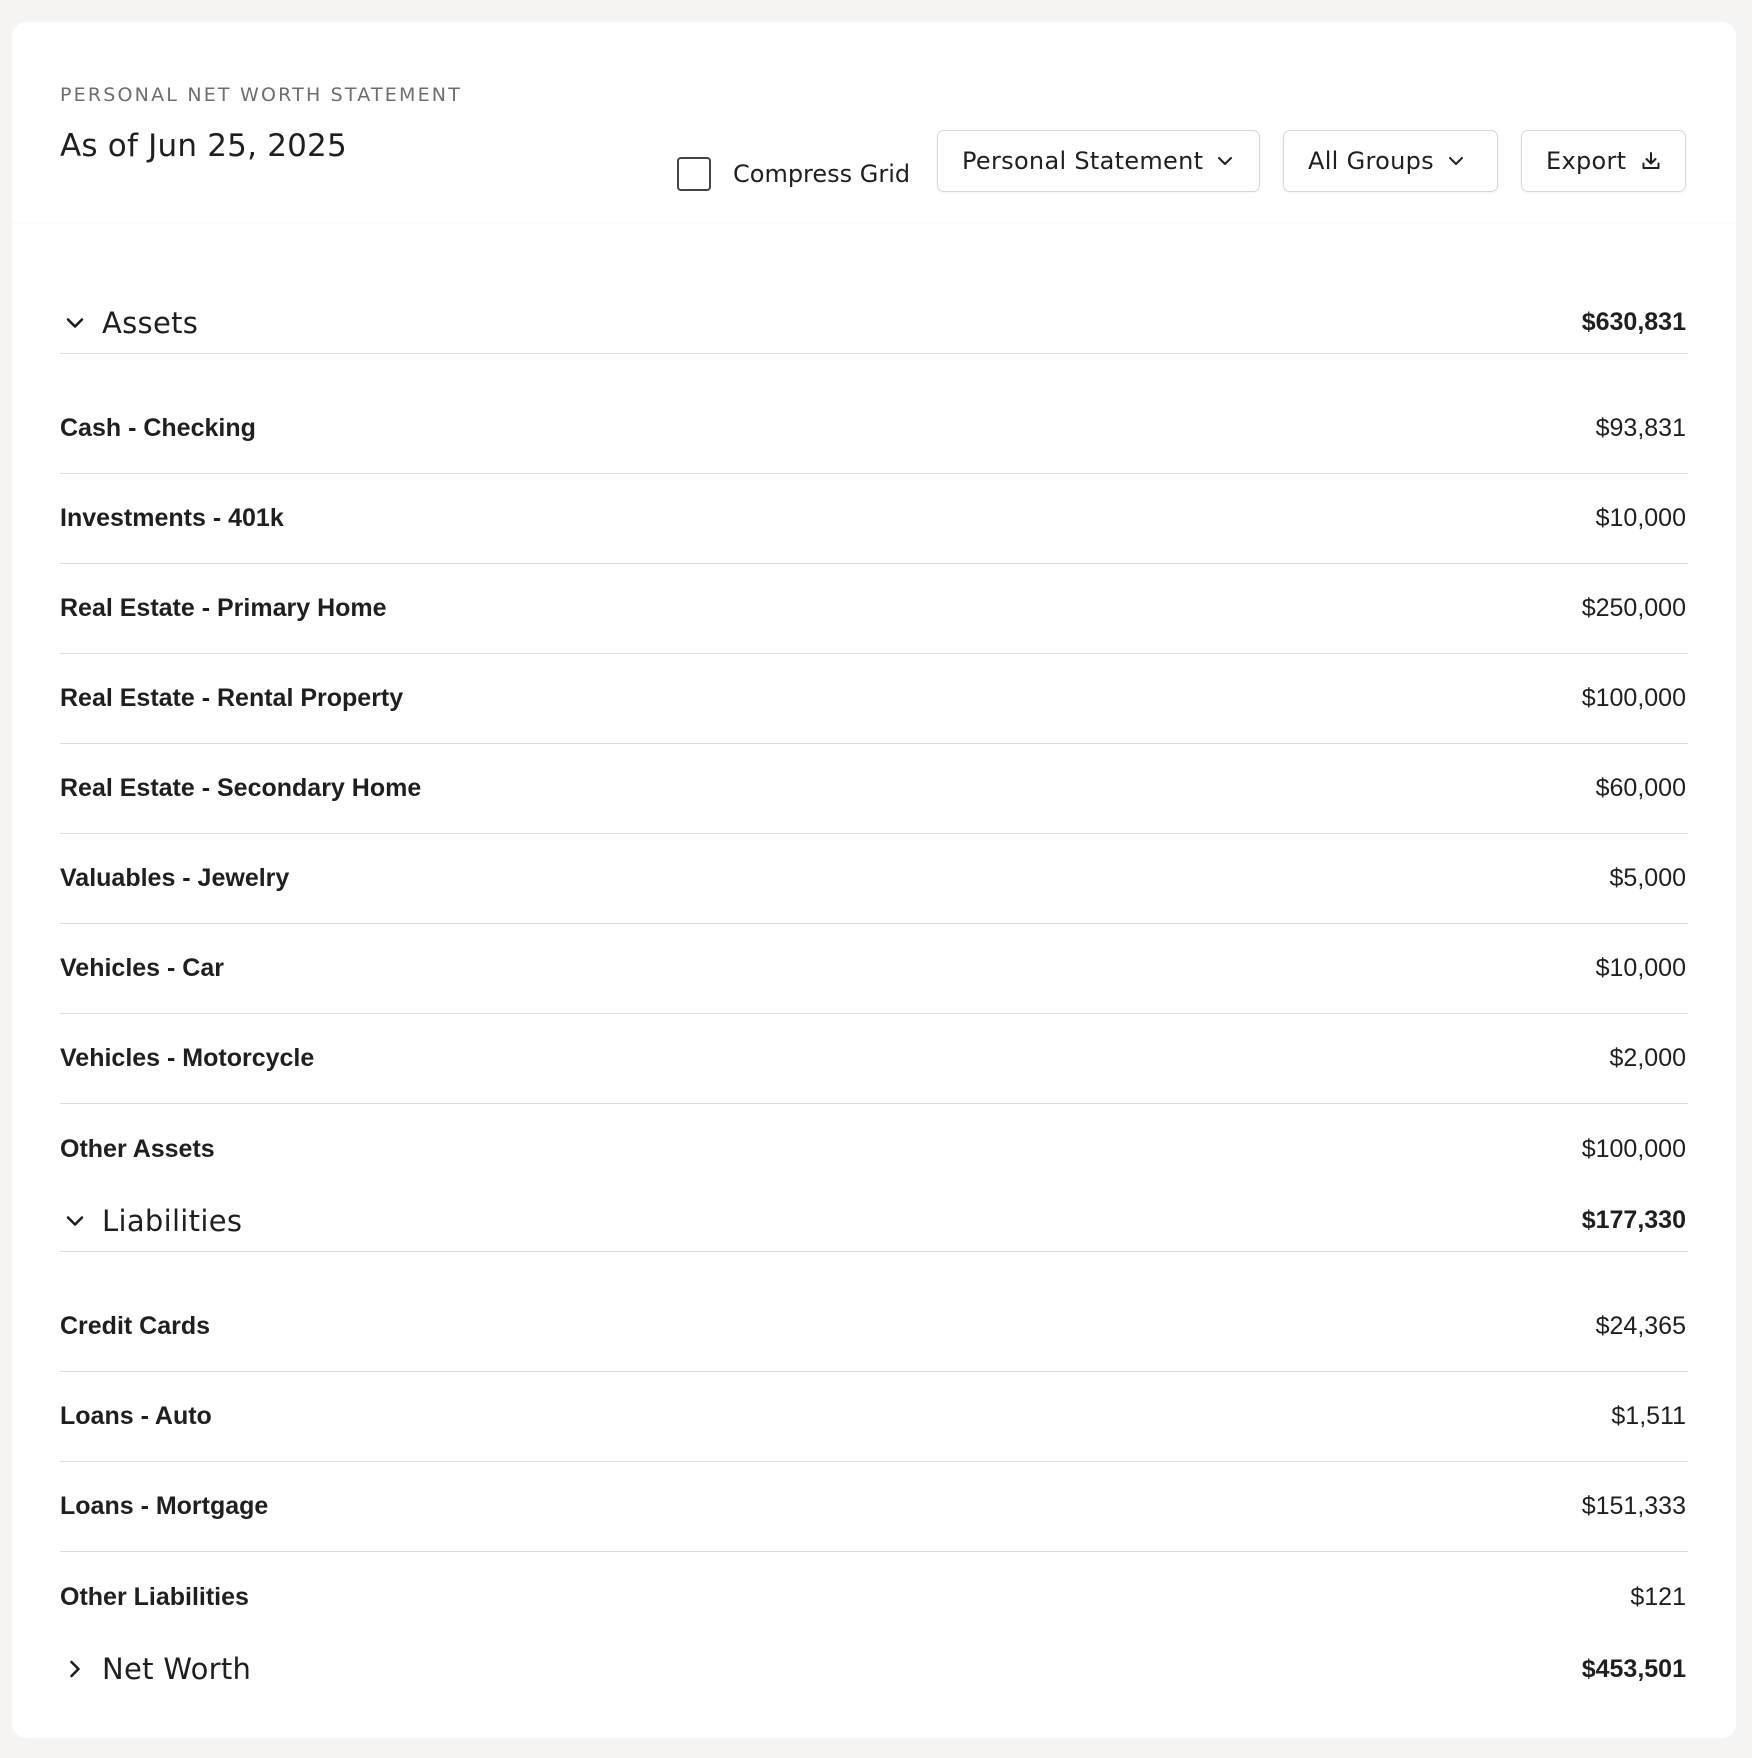 The width and height of the screenshot is (1752, 1758). What do you see at coordinates (874, 1597) in the screenshot?
I see `table-row: Other Liabilities $121` at bounding box center [874, 1597].